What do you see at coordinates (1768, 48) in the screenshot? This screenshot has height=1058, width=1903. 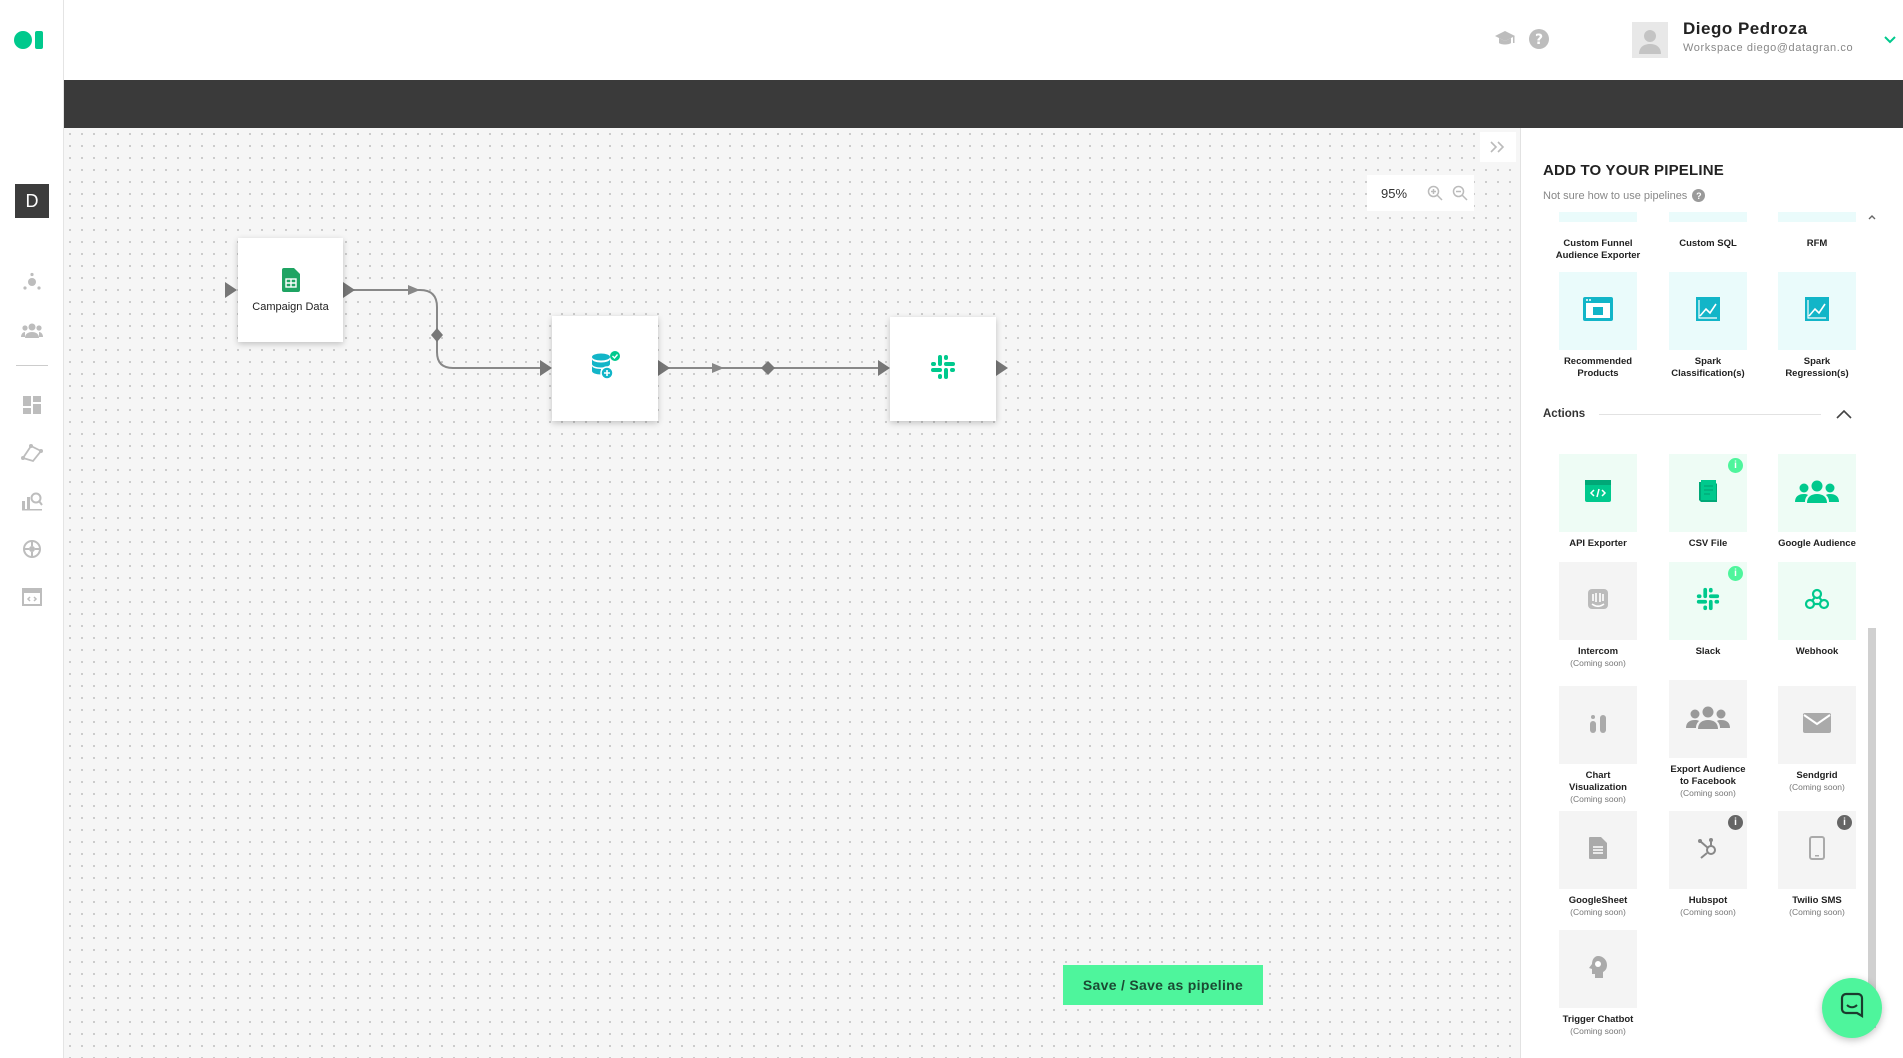 I see `user-workspace: Workspace diego@datagran.co` at bounding box center [1768, 48].